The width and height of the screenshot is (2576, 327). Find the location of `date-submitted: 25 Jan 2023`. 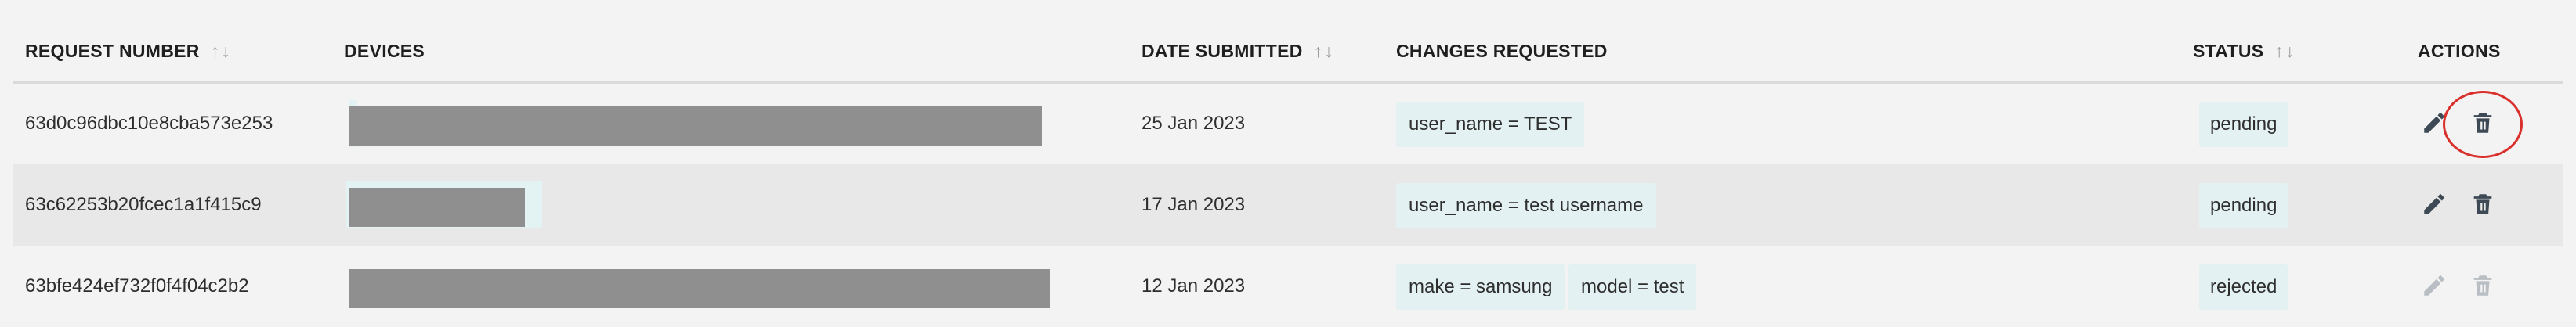

date-submitted: 25 Jan 2023 is located at coordinates (1193, 124).